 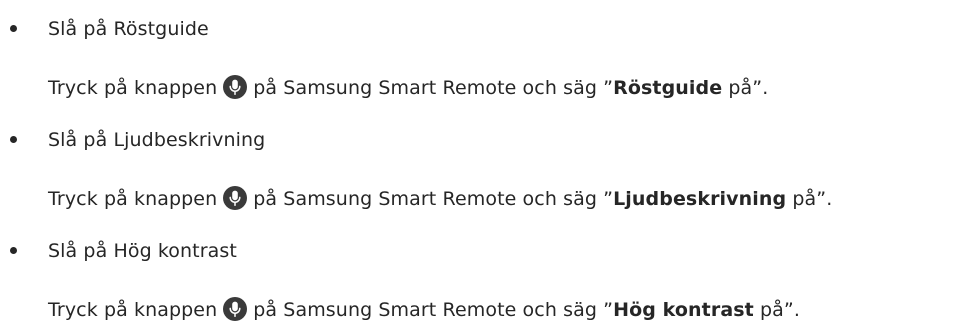 What do you see at coordinates (157, 140) in the screenshot?
I see `item-title: Slå på Ljudbeskrivning` at bounding box center [157, 140].